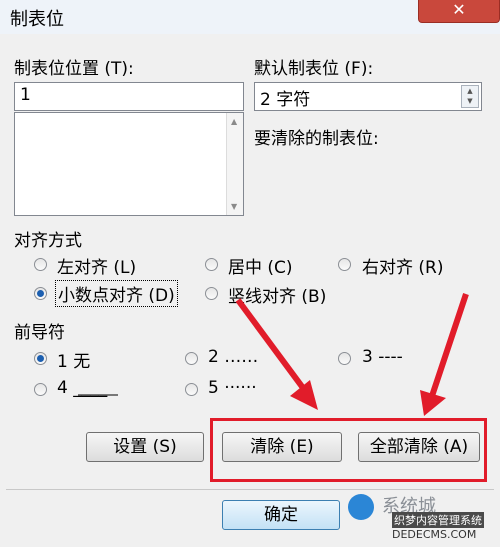  What do you see at coordinates (272, 346) in the screenshot?
I see `arrow-line-left` at bounding box center [272, 346].